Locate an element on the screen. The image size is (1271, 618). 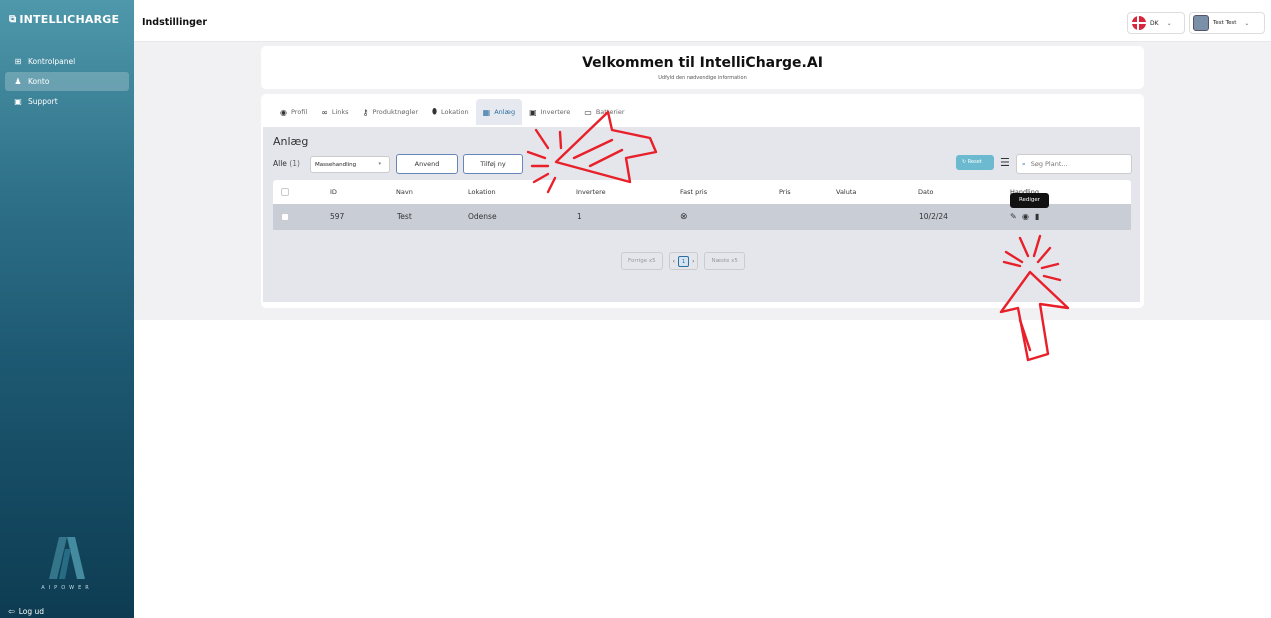
select-all-checkbox is located at coordinates (285, 192).